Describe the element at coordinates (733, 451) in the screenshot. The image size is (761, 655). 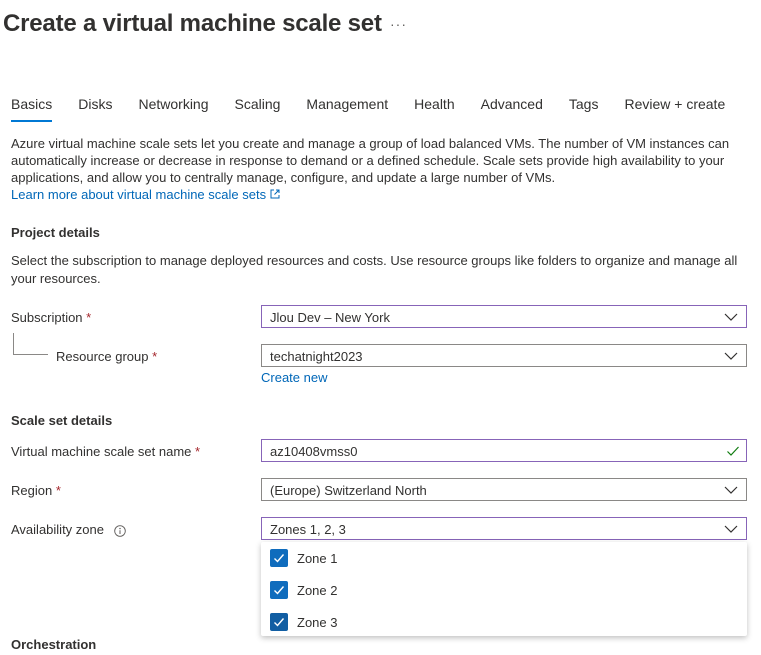
I see `valid-check-icon` at that location.